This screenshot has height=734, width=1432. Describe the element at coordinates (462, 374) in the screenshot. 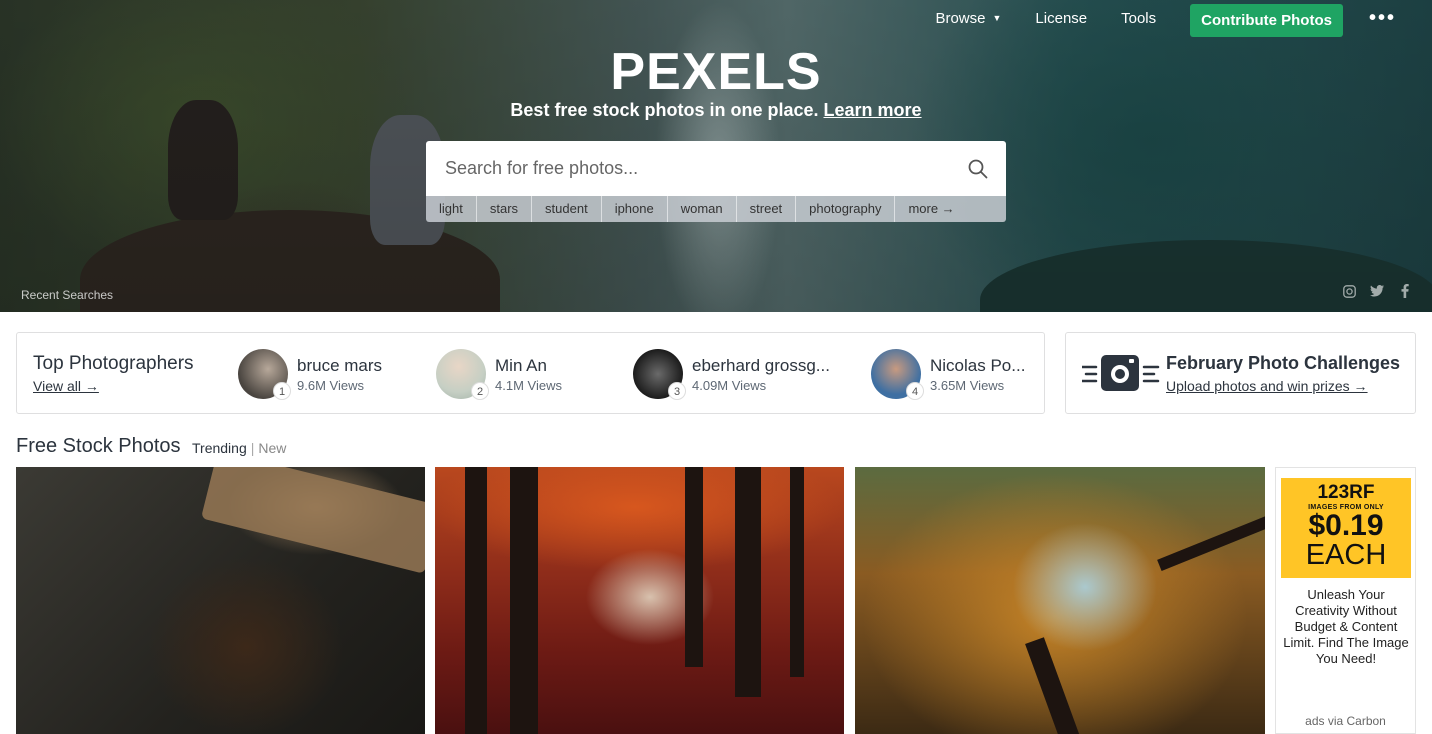

I see `avatar: 2` at that location.